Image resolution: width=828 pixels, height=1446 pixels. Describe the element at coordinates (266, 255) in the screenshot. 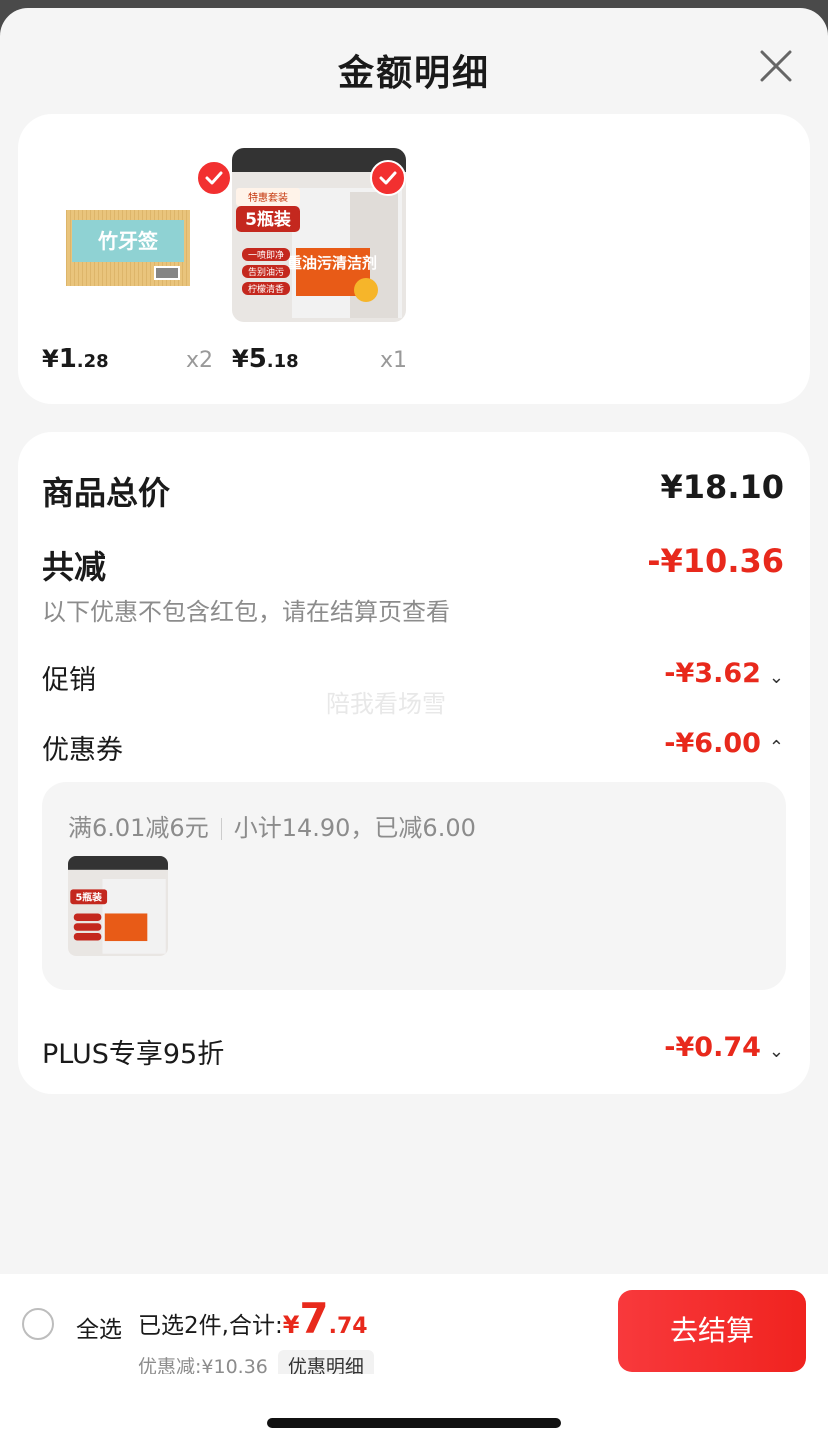

I see `cleaner-bullet: 一喷即净` at that location.